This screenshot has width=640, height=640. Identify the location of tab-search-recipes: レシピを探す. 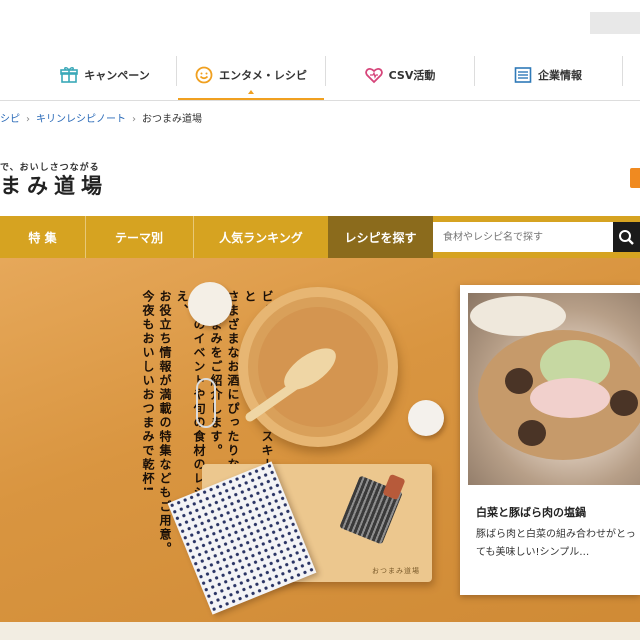
(380, 237).